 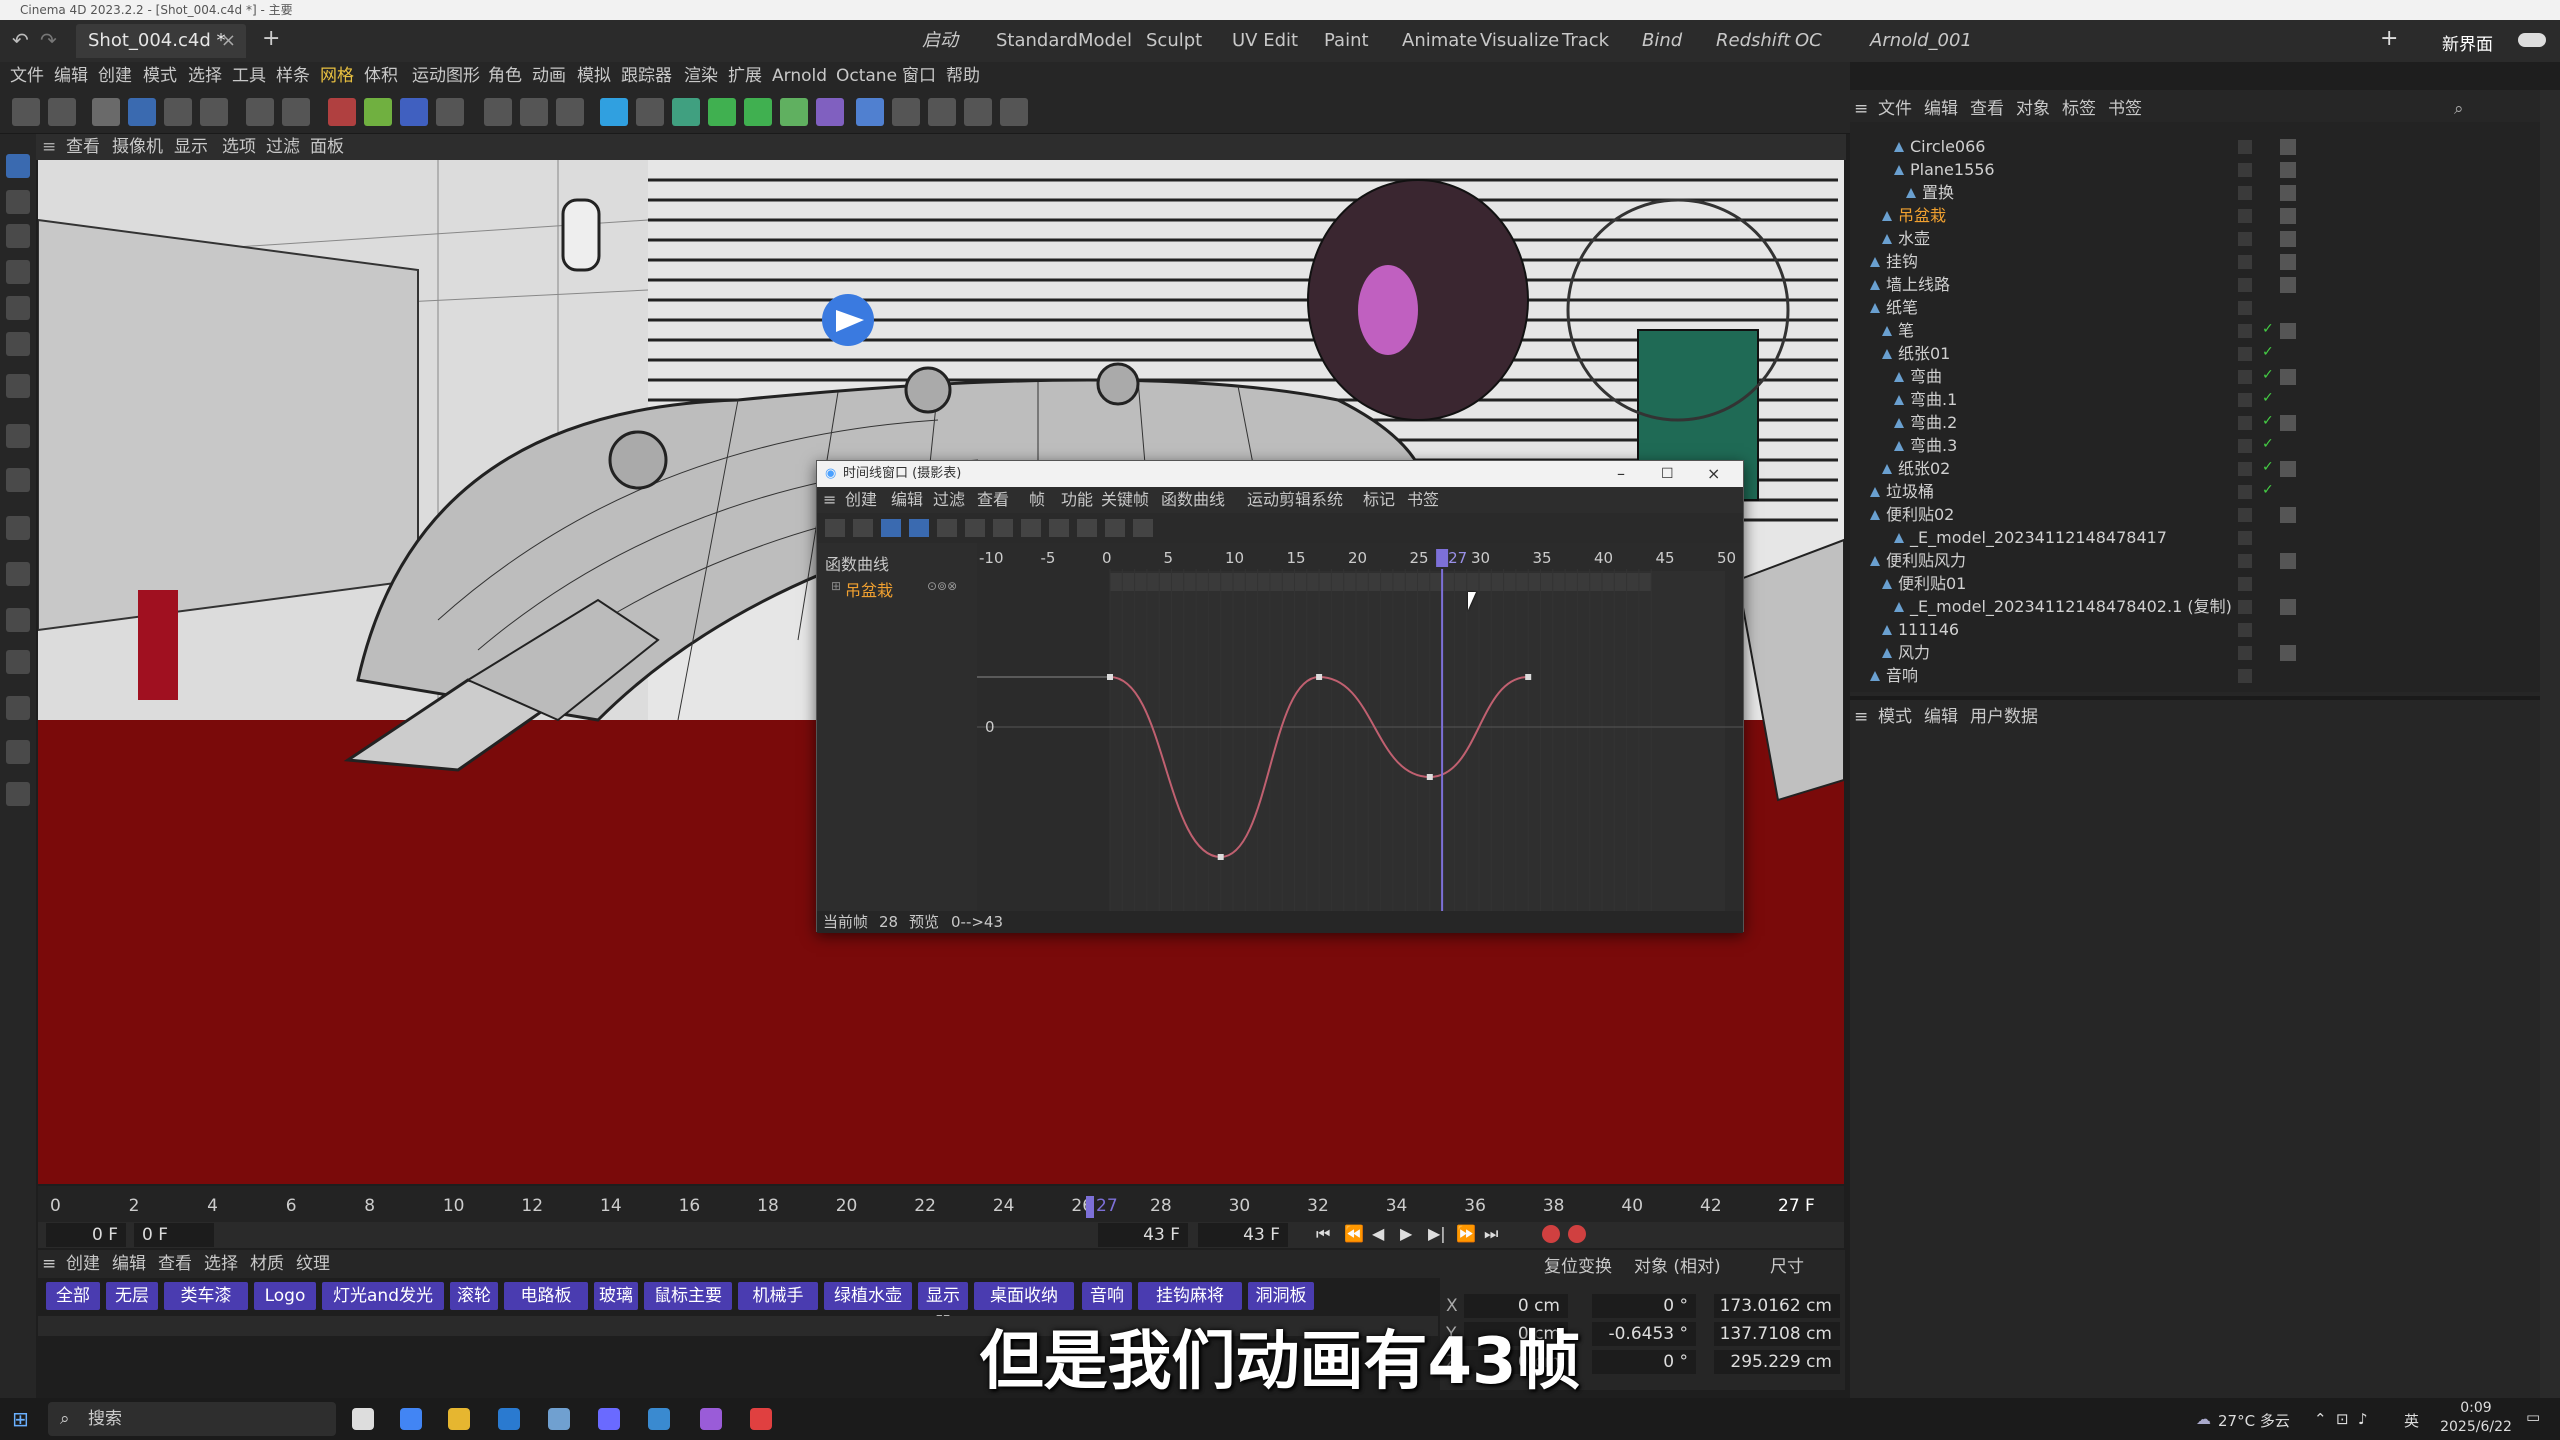 What do you see at coordinates (1577, 1234) in the screenshot?
I see `auto-key-icon` at bounding box center [1577, 1234].